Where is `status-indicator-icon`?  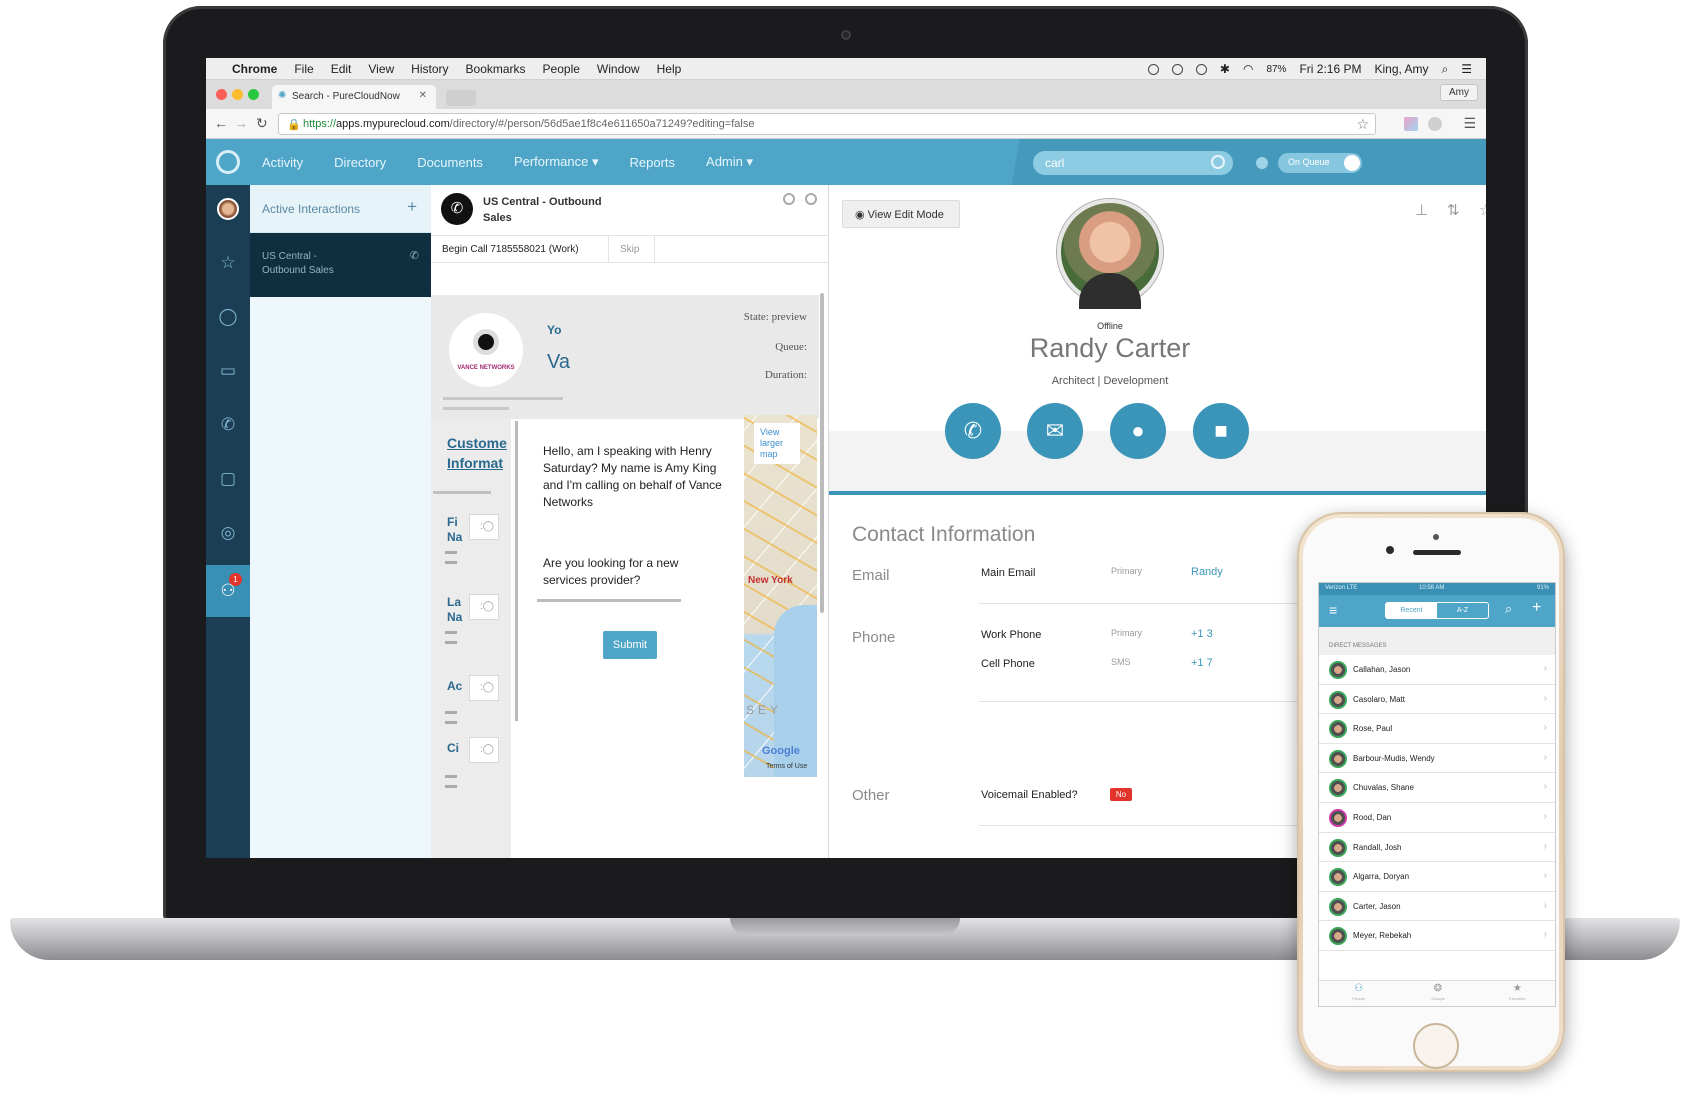 status-indicator-icon is located at coordinates (1262, 163).